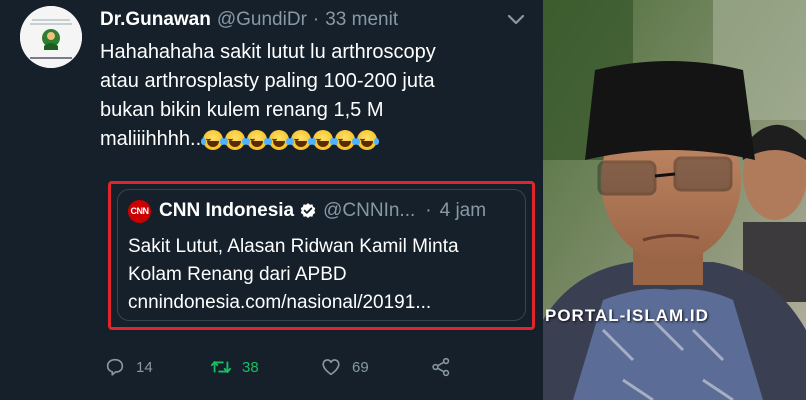 This screenshot has height=400, width=806. I want to click on watermark: PORTAL-ISLAM.ID, so click(627, 315).